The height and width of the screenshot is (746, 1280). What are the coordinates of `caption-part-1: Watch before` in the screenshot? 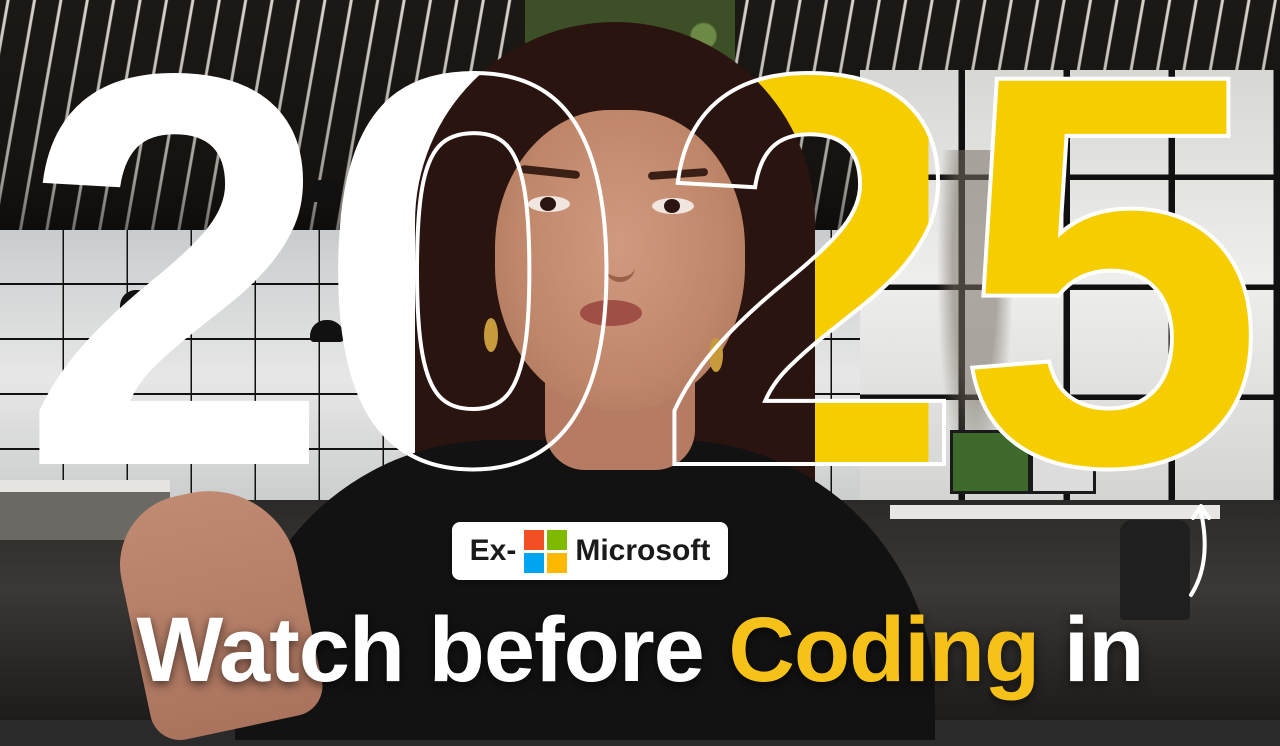 It's located at (432, 650).